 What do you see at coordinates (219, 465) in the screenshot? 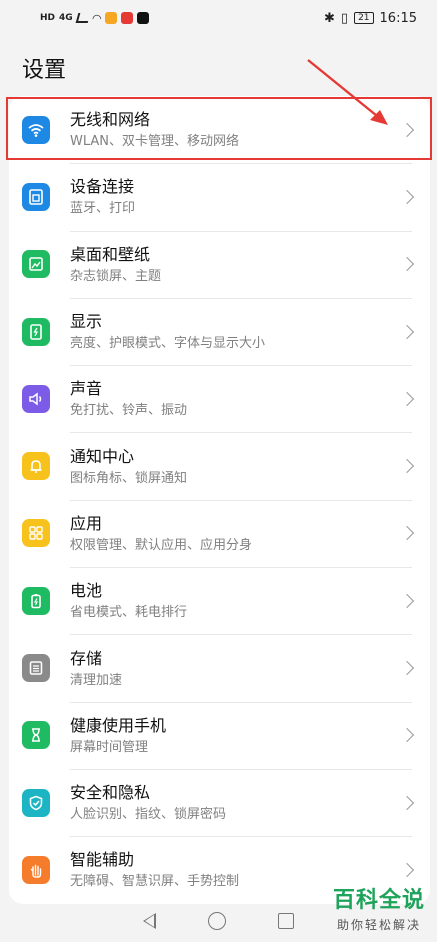
I see `settings-item-notification-center: 通知中心 图标角标、锁屏通知` at bounding box center [219, 465].